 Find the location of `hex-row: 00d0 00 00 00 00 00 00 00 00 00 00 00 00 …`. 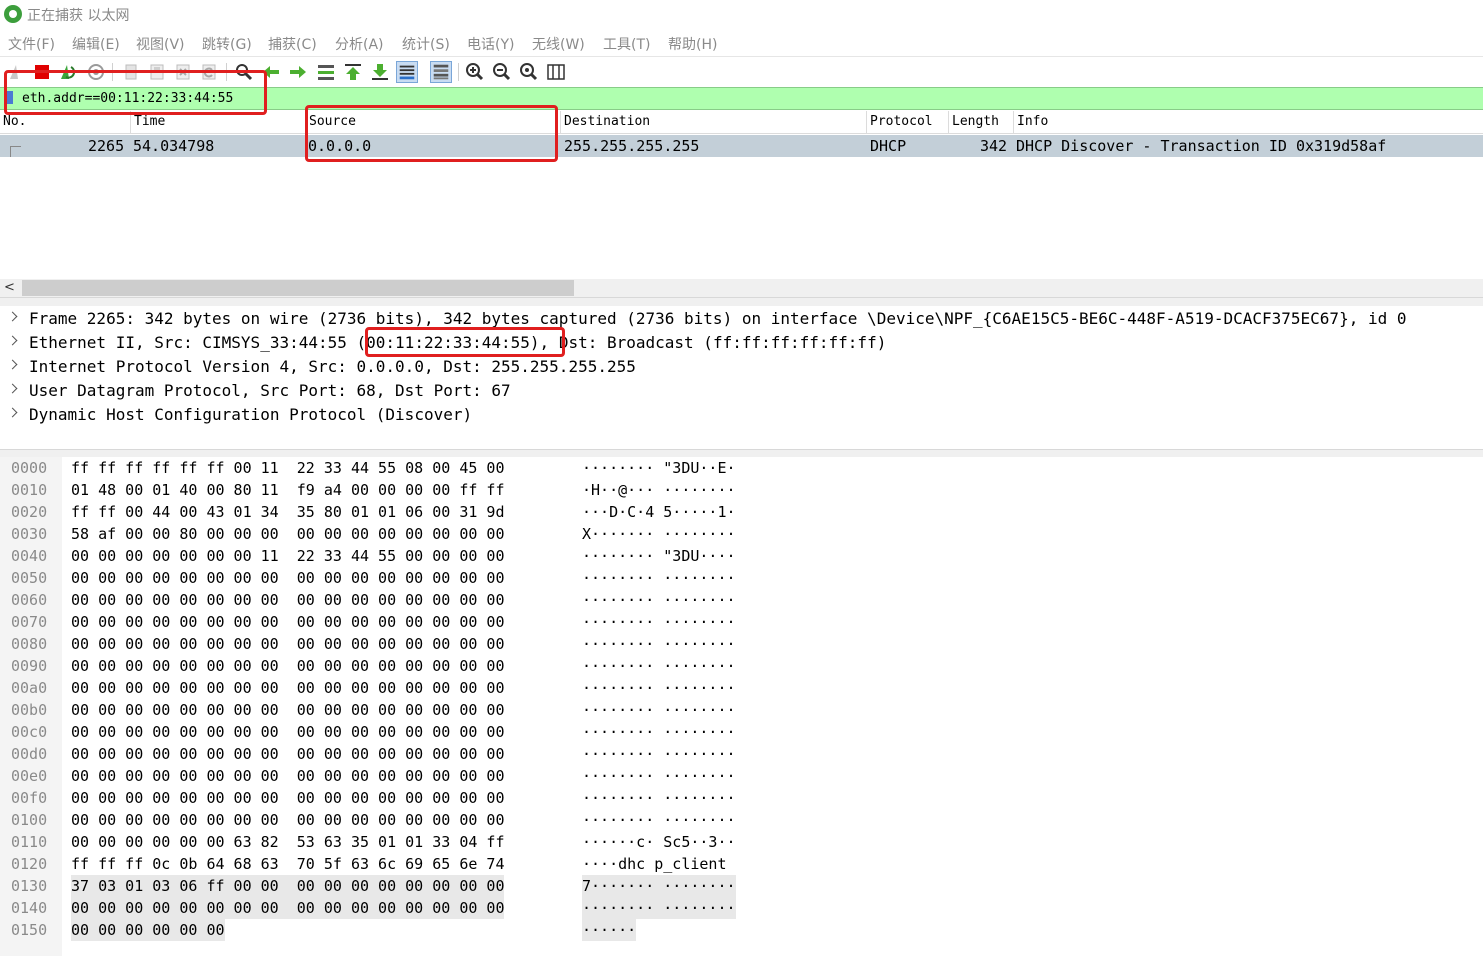

hex-row: 00d0 00 00 00 00 00 00 00 00 00 00 00 00 … is located at coordinates (741, 754).